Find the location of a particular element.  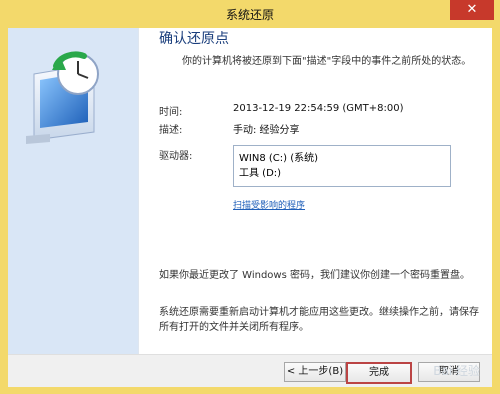

scan-affected-programs-link: 扫描受影响的程序 is located at coordinates (269, 204).